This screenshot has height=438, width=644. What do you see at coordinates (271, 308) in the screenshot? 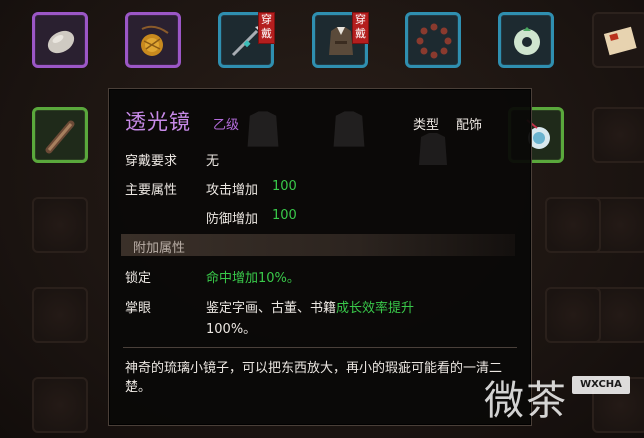
I see `eye-effect-part1: 鉴定字画、古董、书籍` at bounding box center [271, 308].